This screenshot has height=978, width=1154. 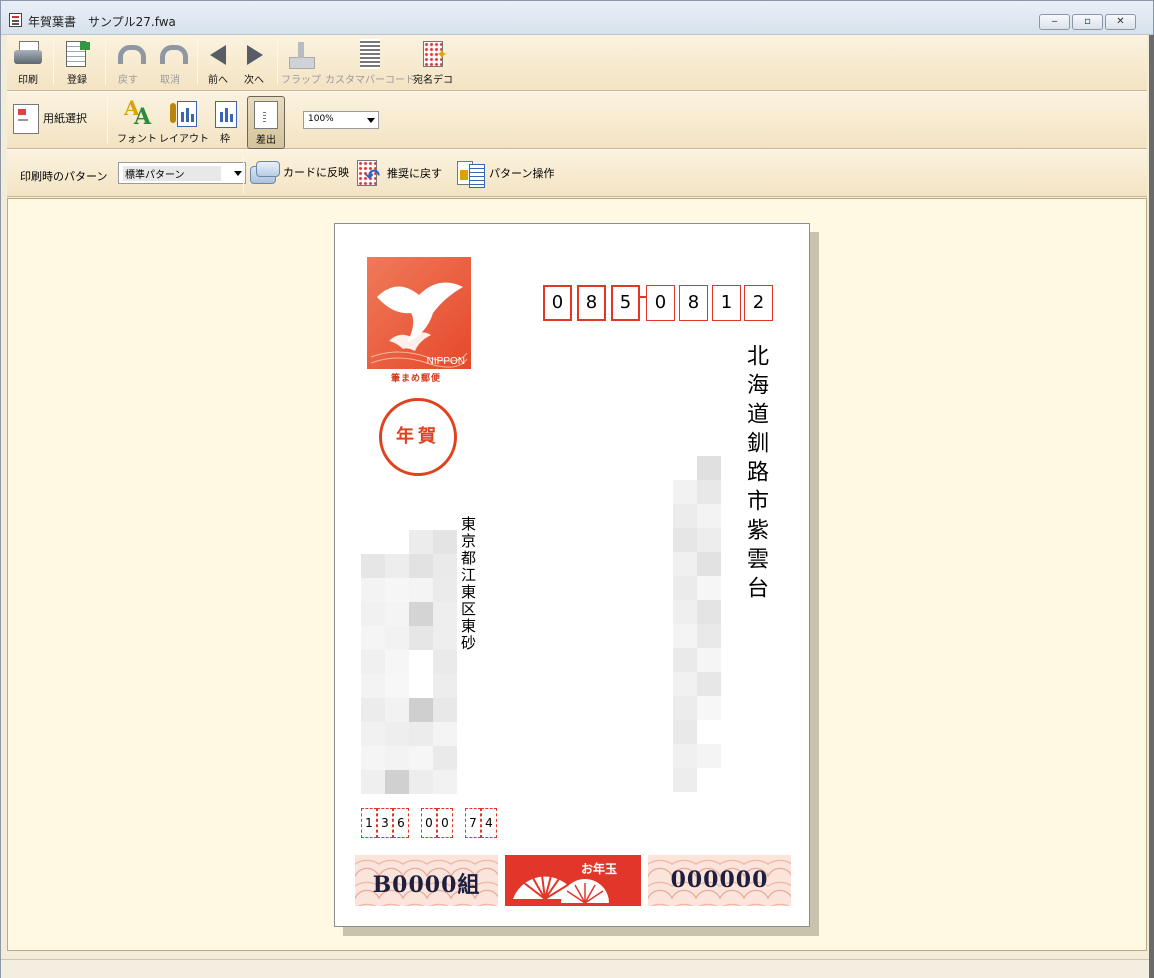 I want to click on reset-recommended-button: 推奨に戻す, so click(x=398, y=173).